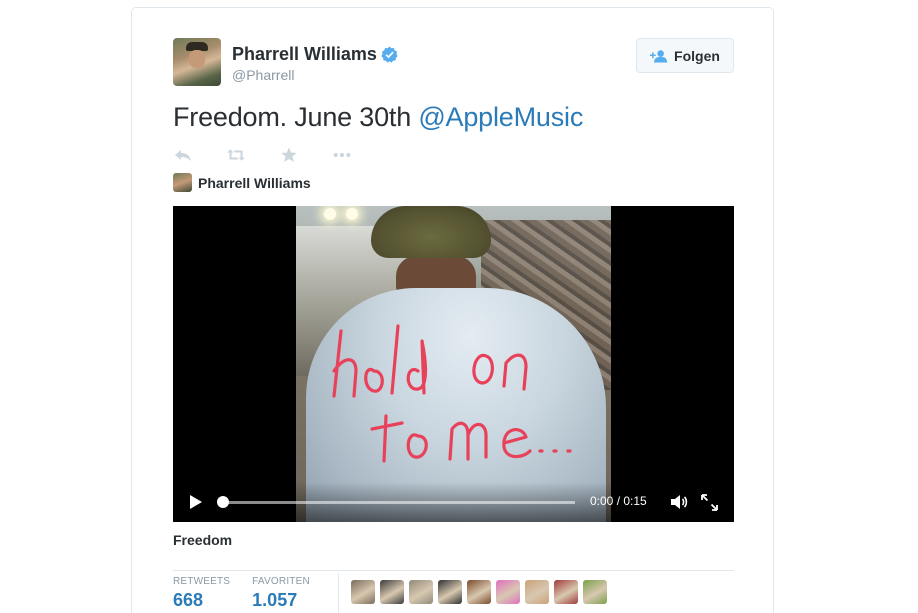  What do you see at coordinates (431, 232) in the screenshot?
I see `person-hat` at bounding box center [431, 232].